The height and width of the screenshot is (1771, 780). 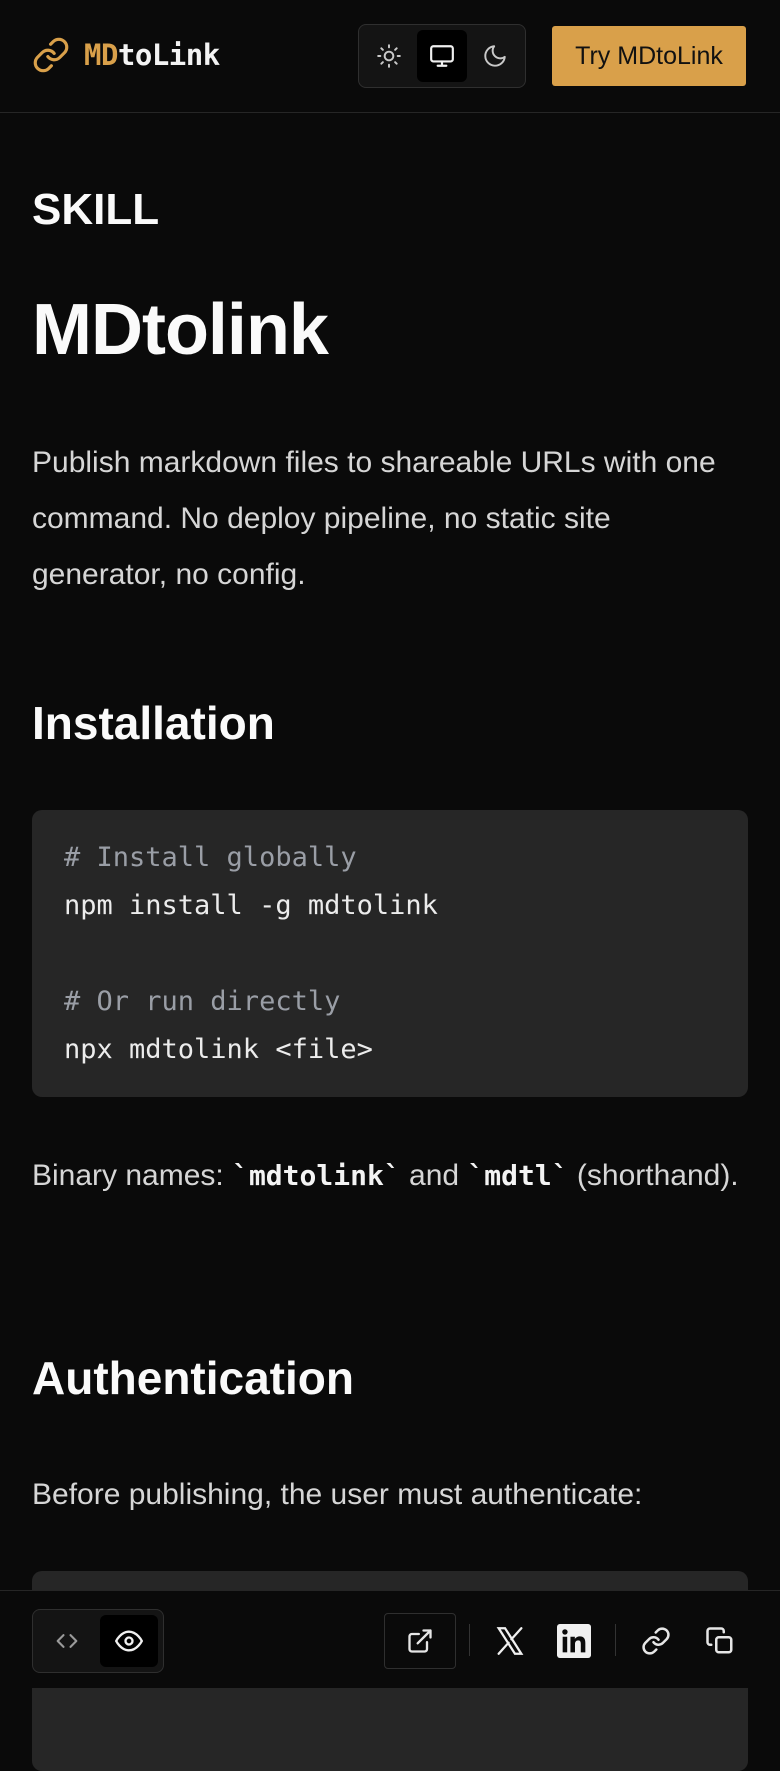 I want to click on binary-prefix: Binary names:, so click(x=132, y=1175).